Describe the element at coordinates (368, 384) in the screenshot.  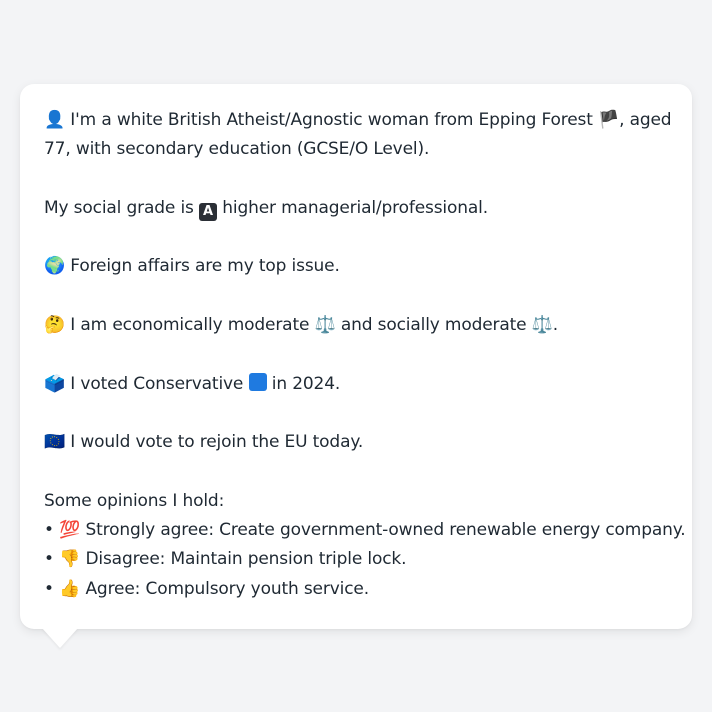
I see `bio-line-vote: 🗳️ I voted Conservative in 2024.` at that location.